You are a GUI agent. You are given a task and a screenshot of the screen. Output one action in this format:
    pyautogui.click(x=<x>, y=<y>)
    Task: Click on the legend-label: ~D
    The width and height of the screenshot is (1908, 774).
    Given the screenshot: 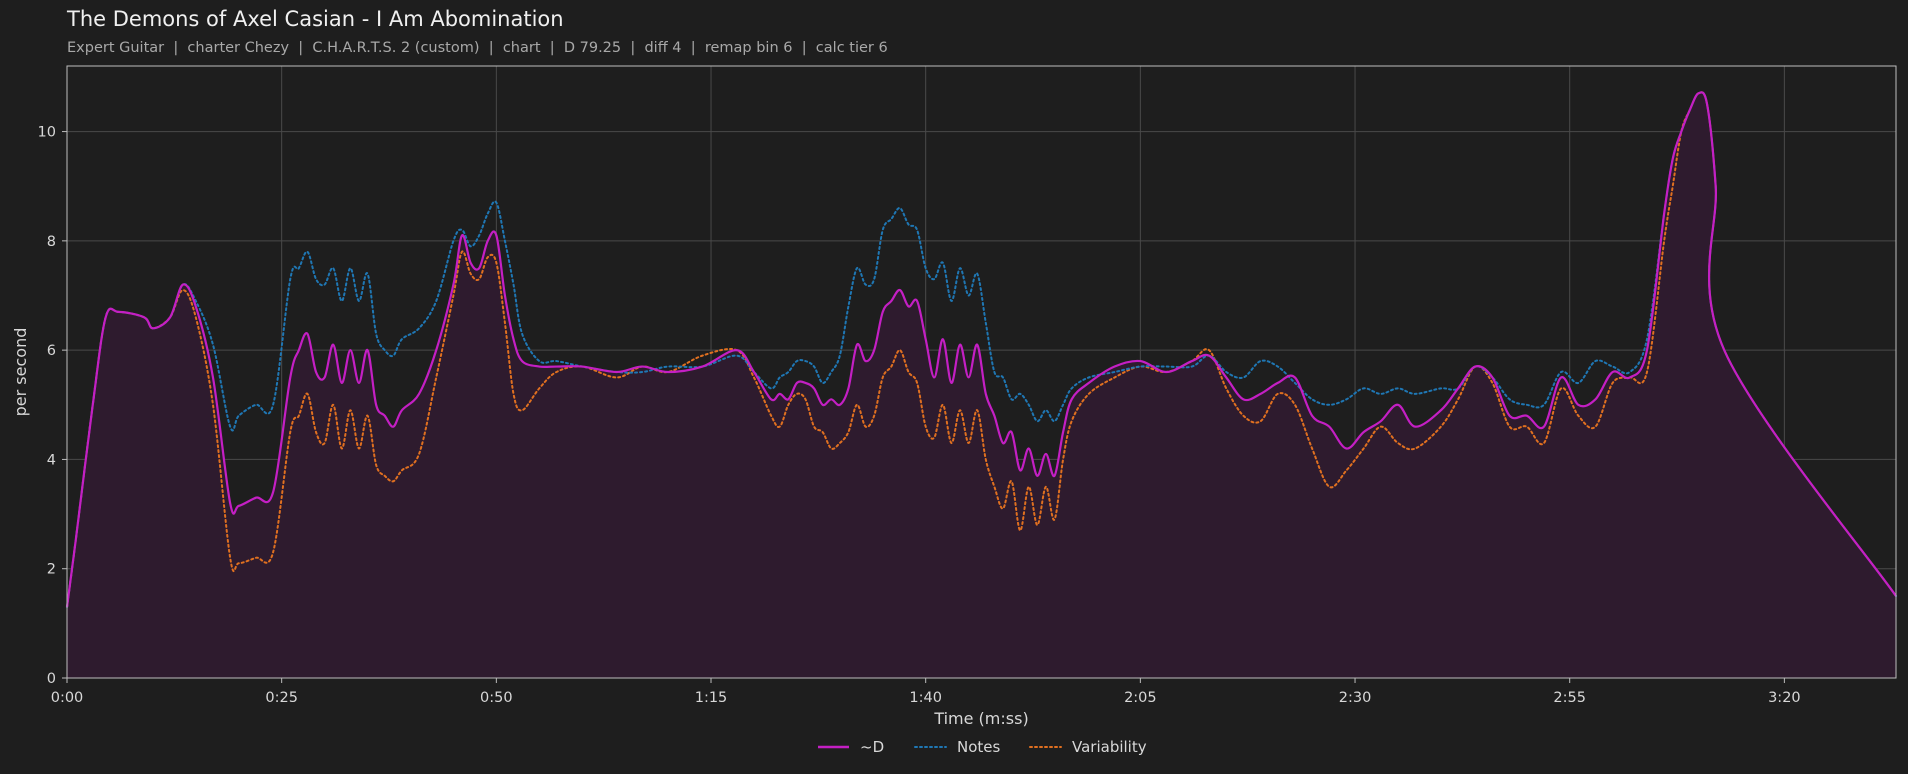 What is the action you would take?
    pyautogui.click(x=872, y=747)
    